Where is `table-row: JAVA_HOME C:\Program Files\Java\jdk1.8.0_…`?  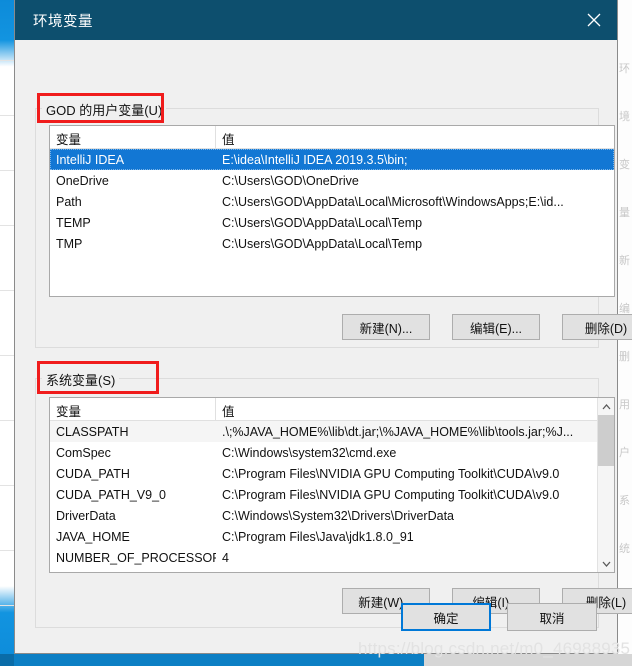 table-row: JAVA_HOME C:\Program Files\Java\jdk1.8.0_… is located at coordinates (323, 536).